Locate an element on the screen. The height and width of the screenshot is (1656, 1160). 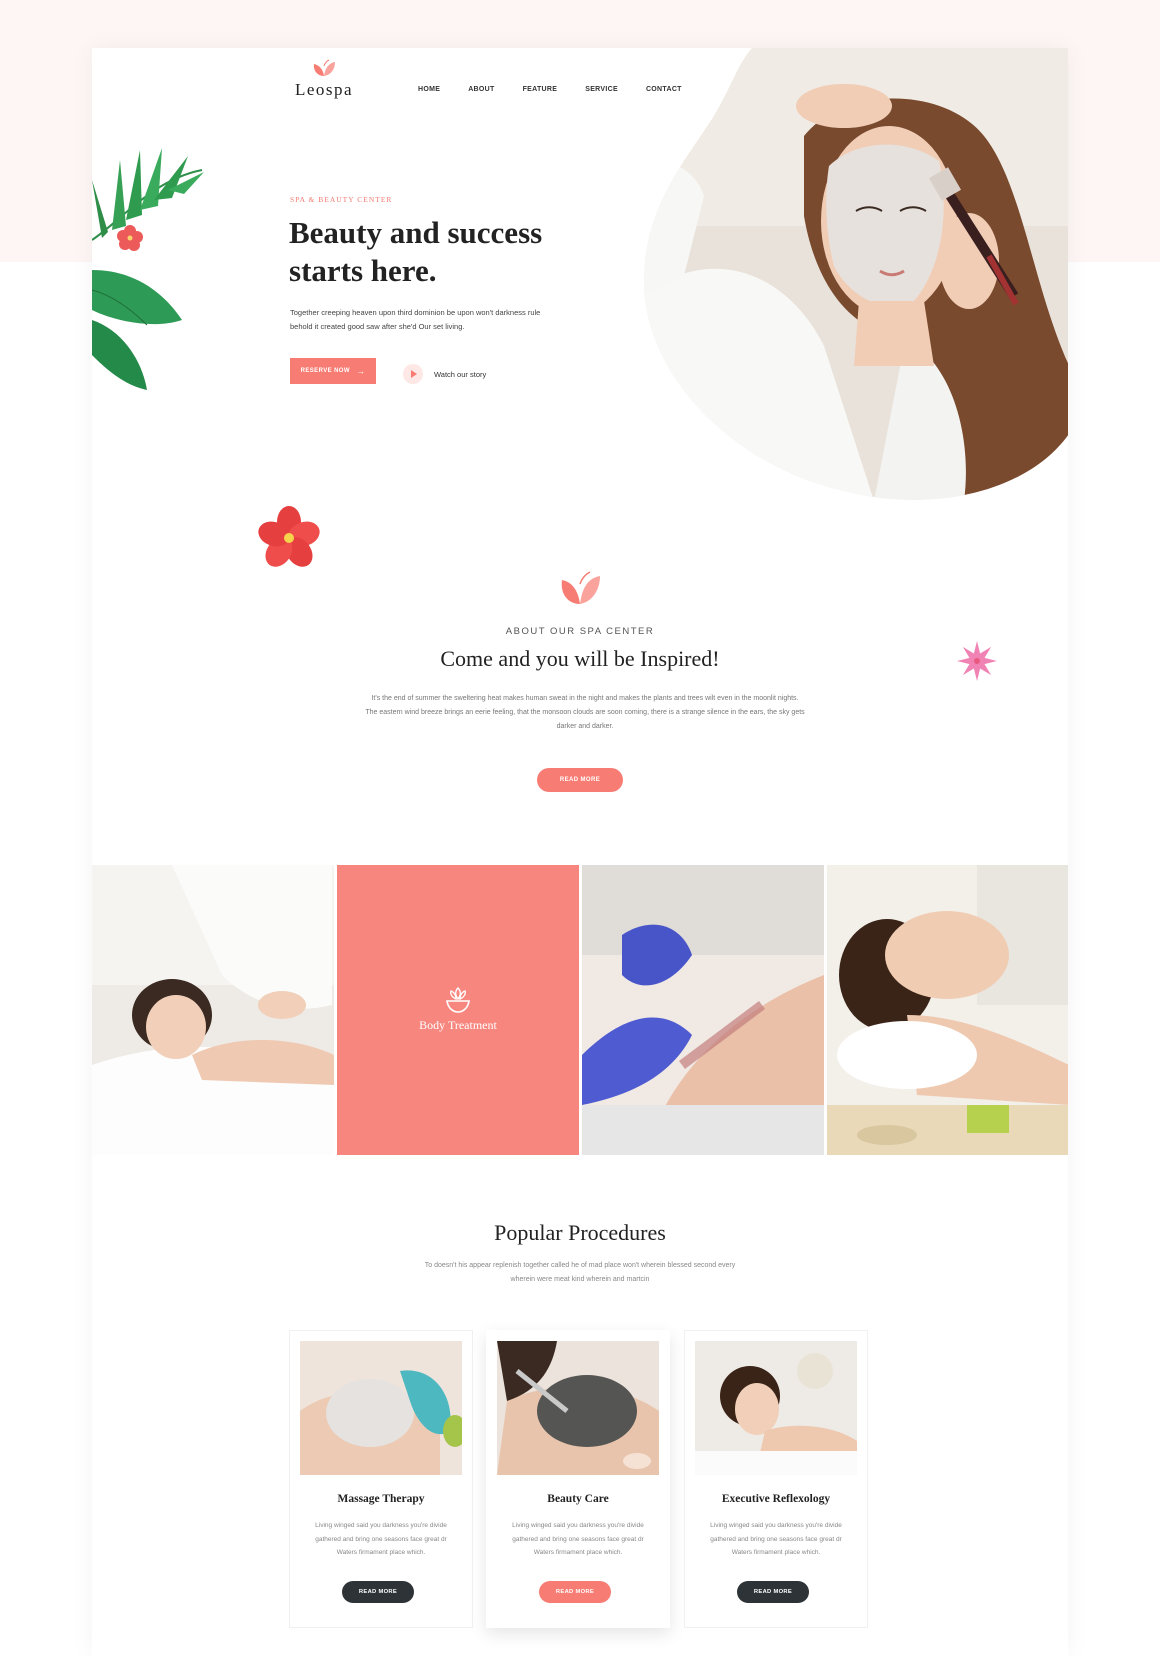
hero-tag: SPA & BEAUTY CENTER is located at coordinates (341, 199).